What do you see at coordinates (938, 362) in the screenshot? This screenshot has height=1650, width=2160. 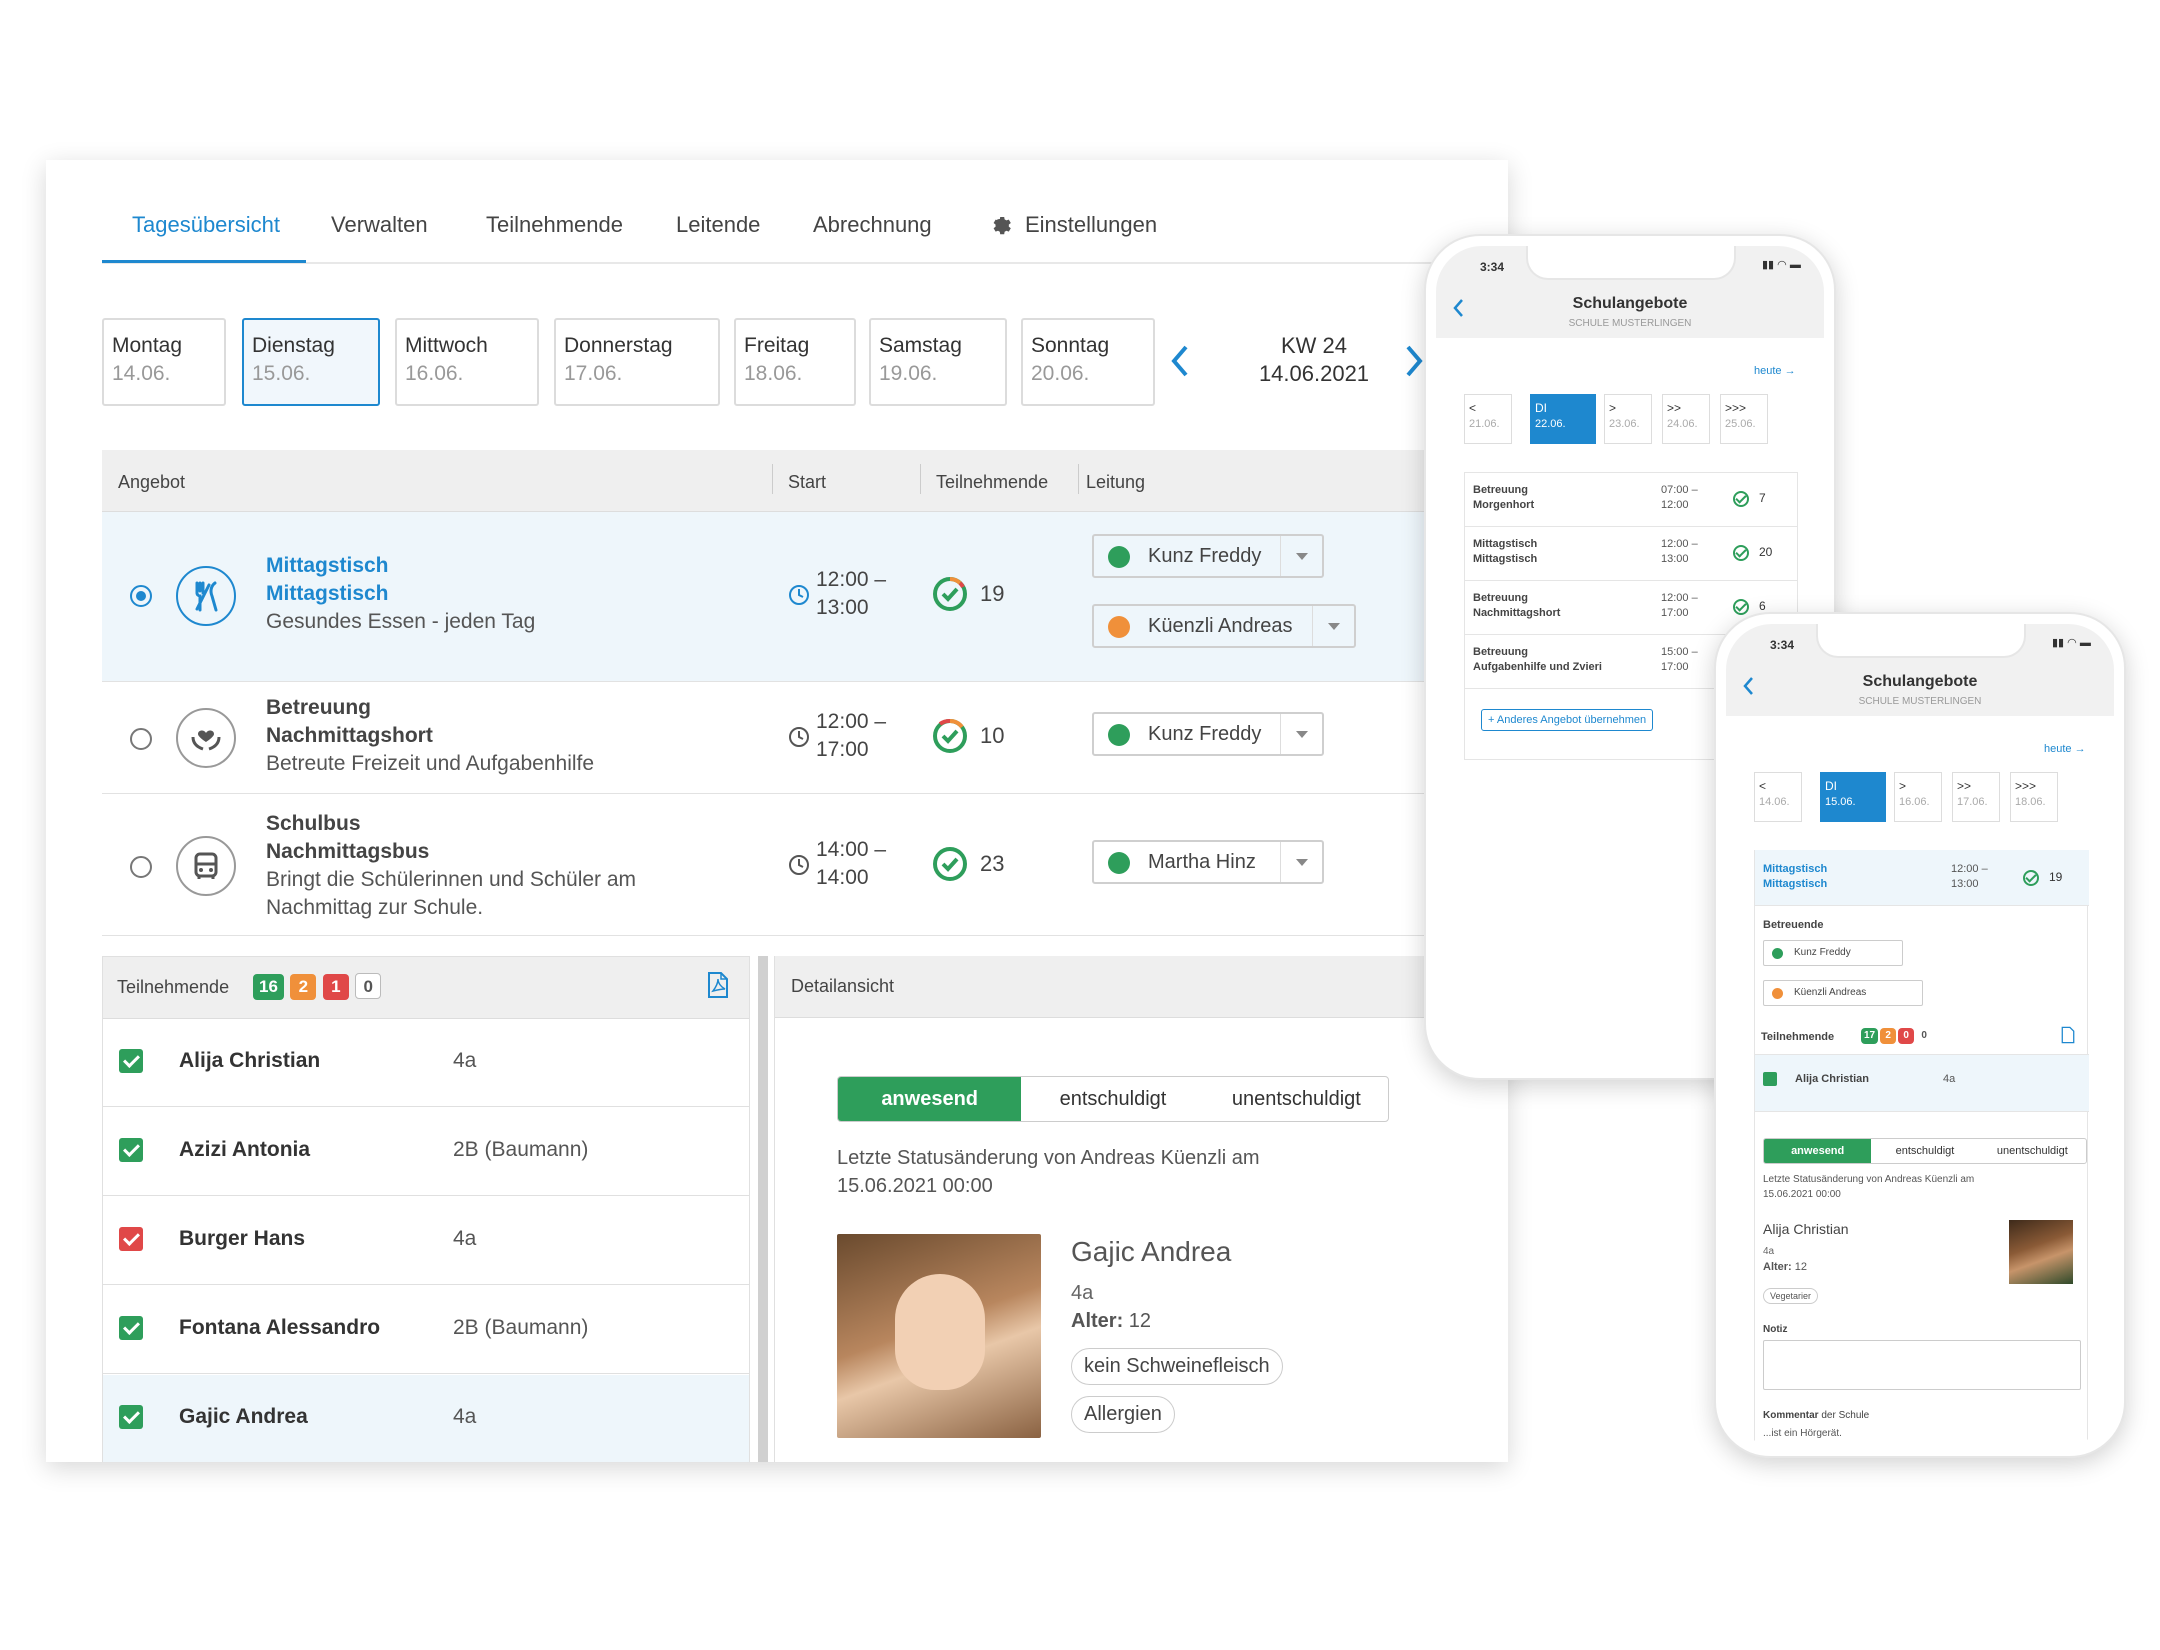 I see `day-samstag: Samstag 19.06.` at bounding box center [938, 362].